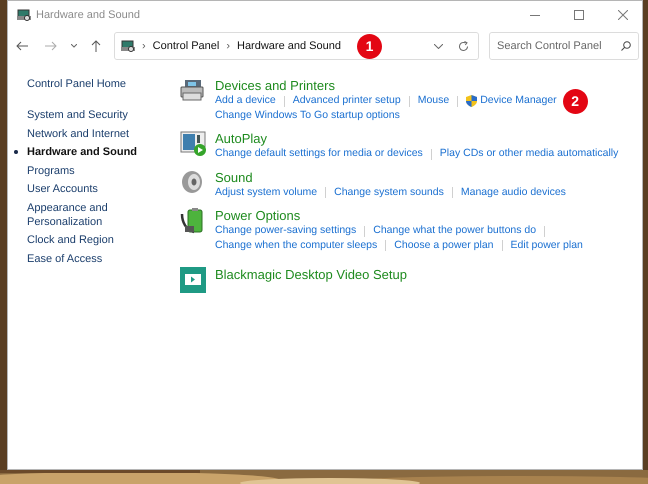 Image resolution: width=648 pixels, height=484 pixels. What do you see at coordinates (296, 246) in the screenshot?
I see `link: Change when the computer sleeps` at bounding box center [296, 246].